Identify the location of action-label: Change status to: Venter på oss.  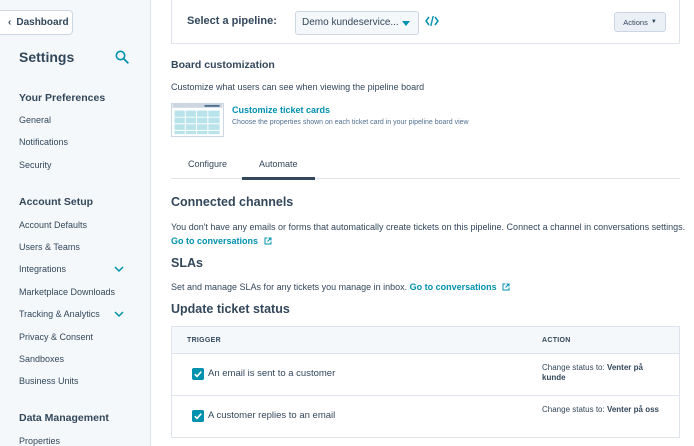
(604, 410).